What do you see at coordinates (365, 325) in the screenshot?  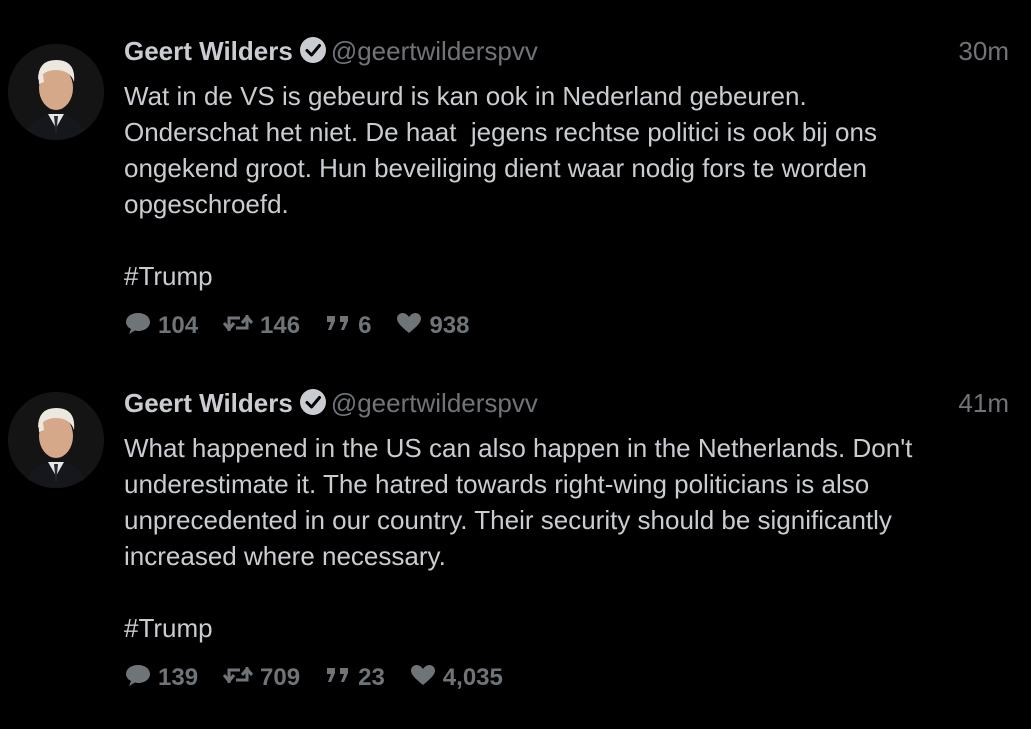 I see `quote-count: 6` at bounding box center [365, 325].